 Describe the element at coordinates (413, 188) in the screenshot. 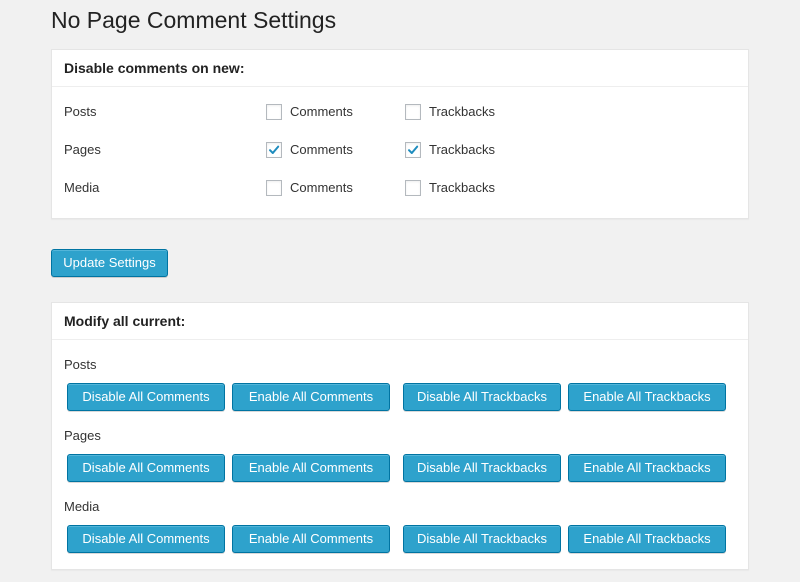

I see `media-trackbacks-checkbox` at that location.